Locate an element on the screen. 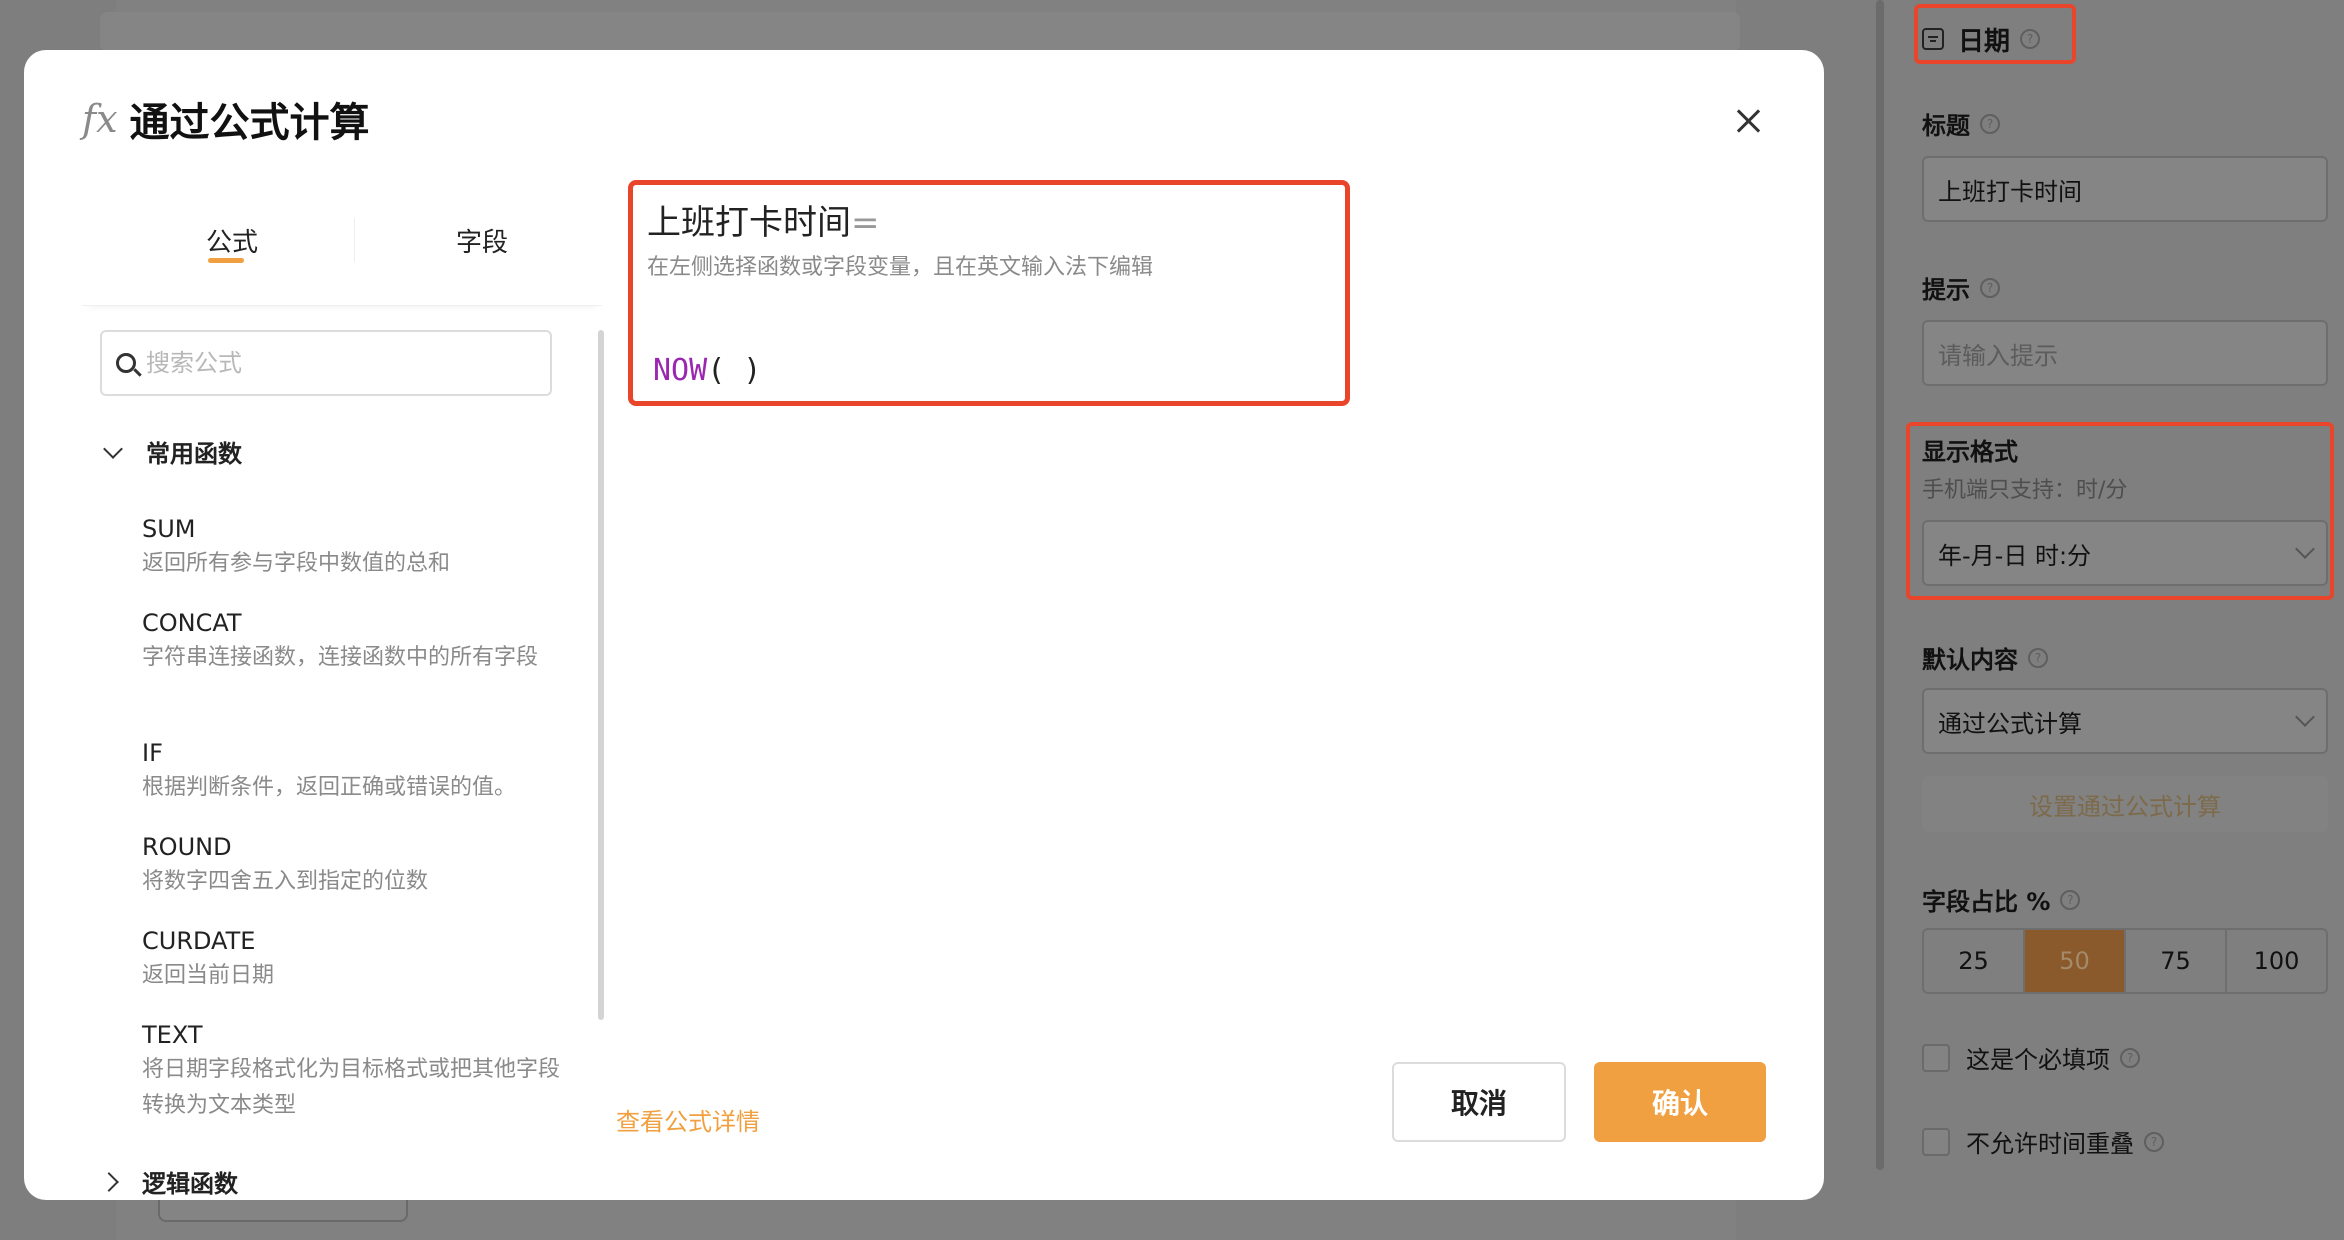  view-formula-details-link: 查看公式详情 is located at coordinates (688, 1119).